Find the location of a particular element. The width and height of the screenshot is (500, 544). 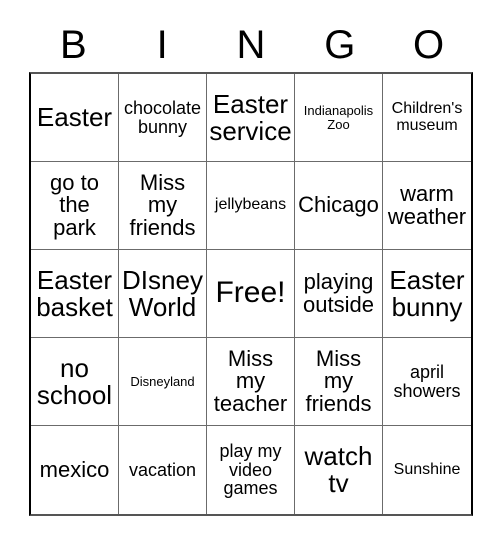

bingo-cell: playing outside is located at coordinates (339, 294).